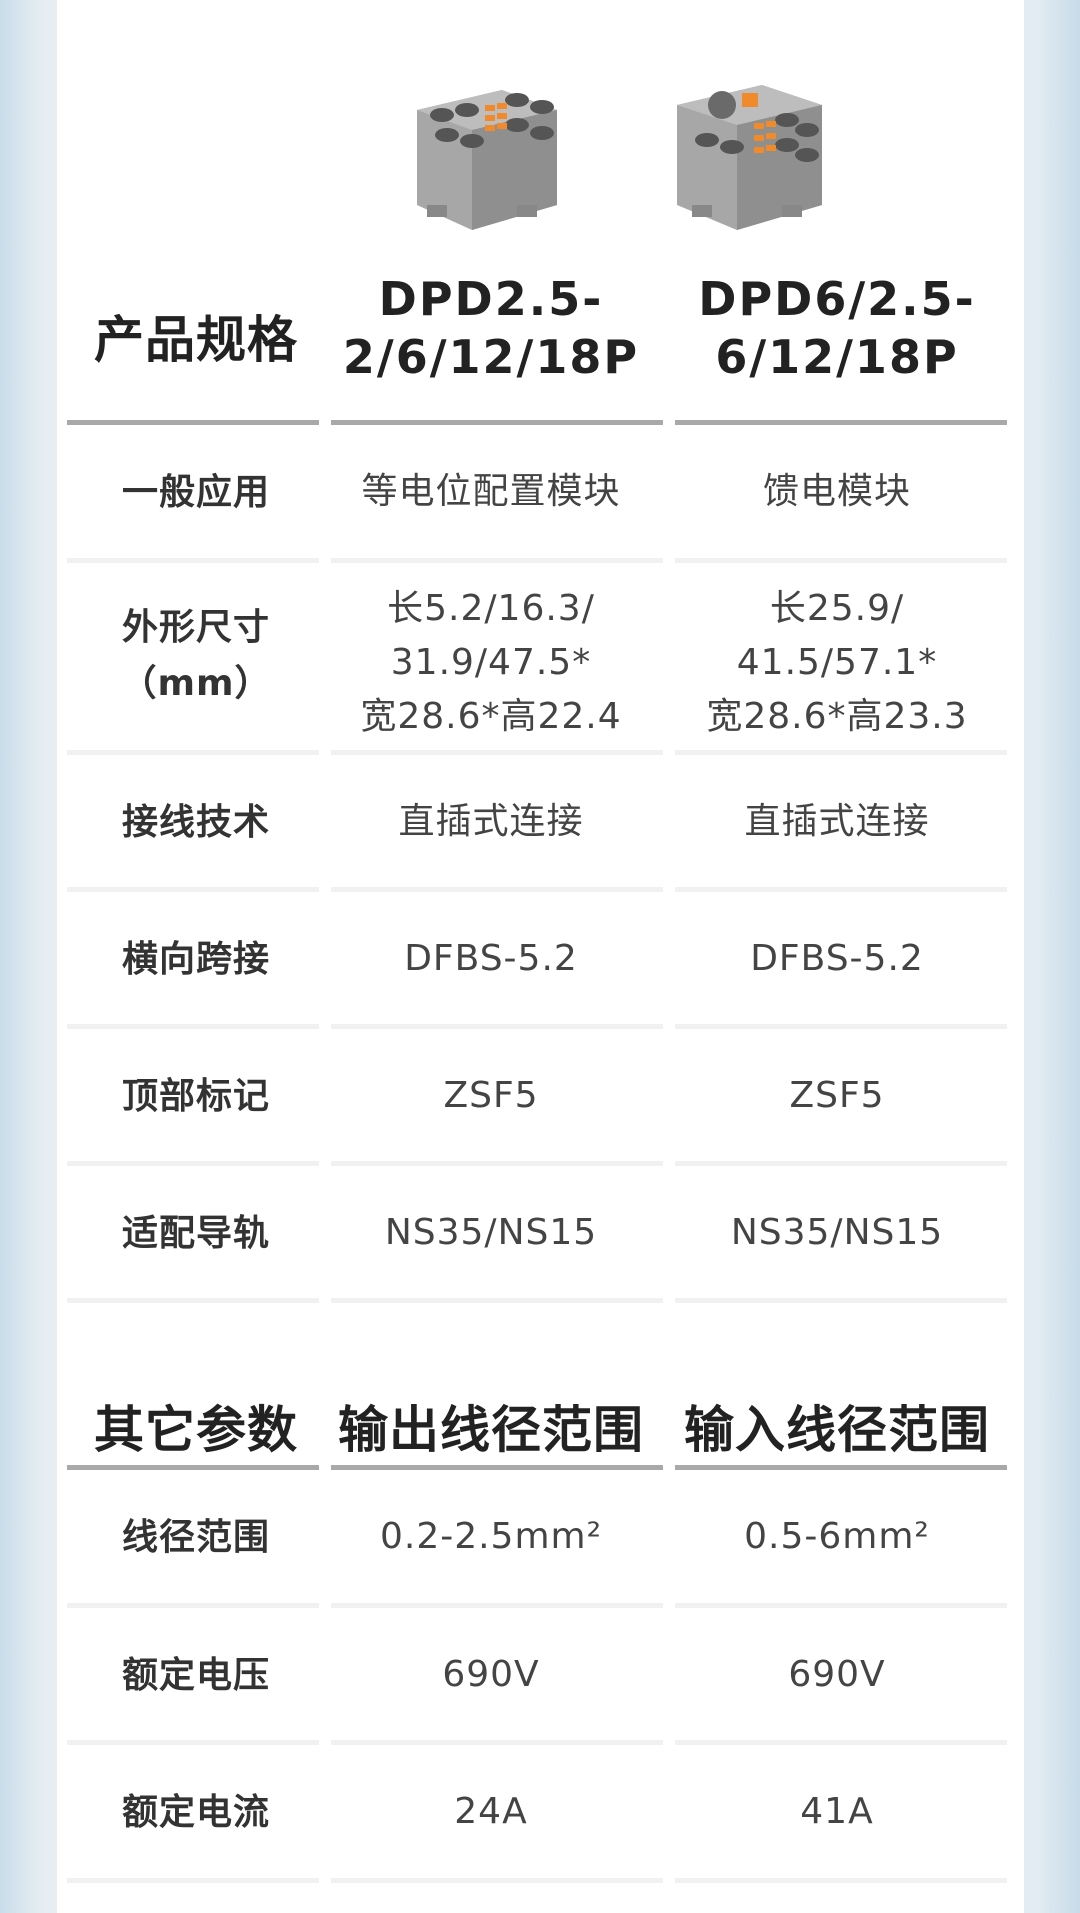  Describe the element at coordinates (837, 716) in the screenshot. I see `cell-dimensions-b-line3: 宽28.6*高23.3` at that location.